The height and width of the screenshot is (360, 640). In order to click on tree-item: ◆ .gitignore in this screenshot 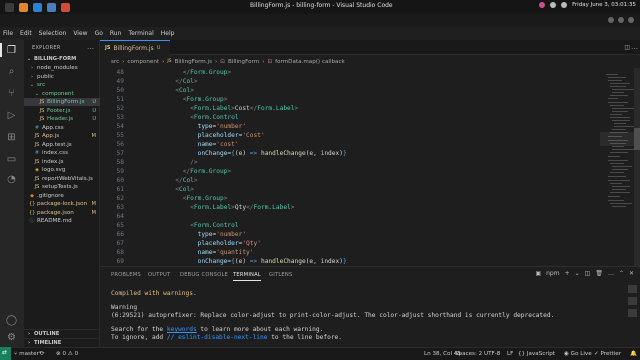, I will do `click(62, 196)`.